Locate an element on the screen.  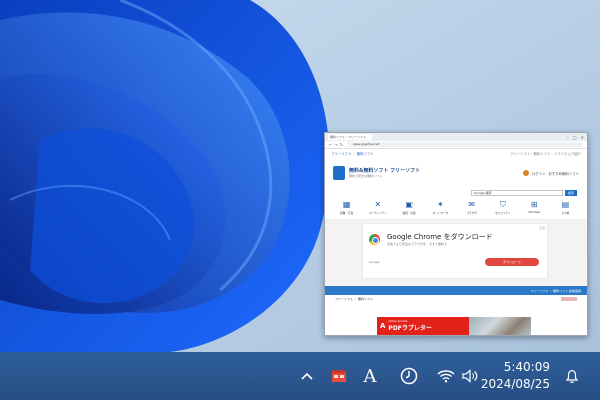
show-hidden-icons-button is located at coordinates (307, 376).